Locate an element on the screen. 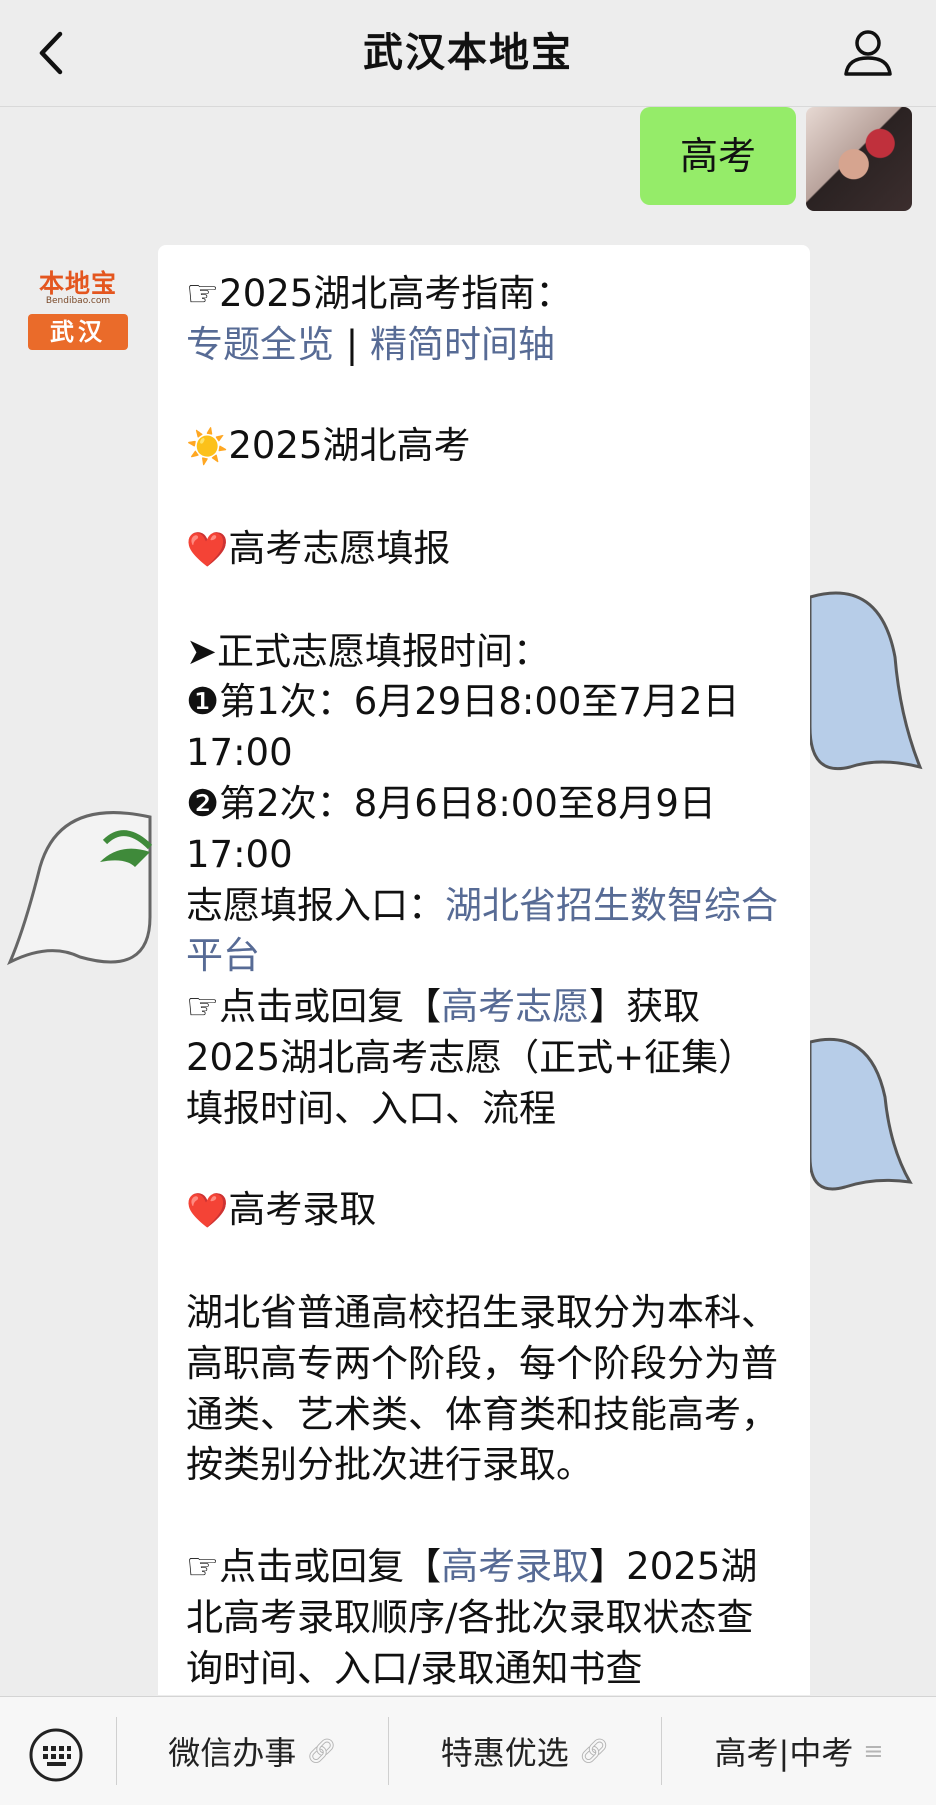  time-second: ❷第2次：8月6日8:00至8月9日17:00 is located at coordinates (451, 828).